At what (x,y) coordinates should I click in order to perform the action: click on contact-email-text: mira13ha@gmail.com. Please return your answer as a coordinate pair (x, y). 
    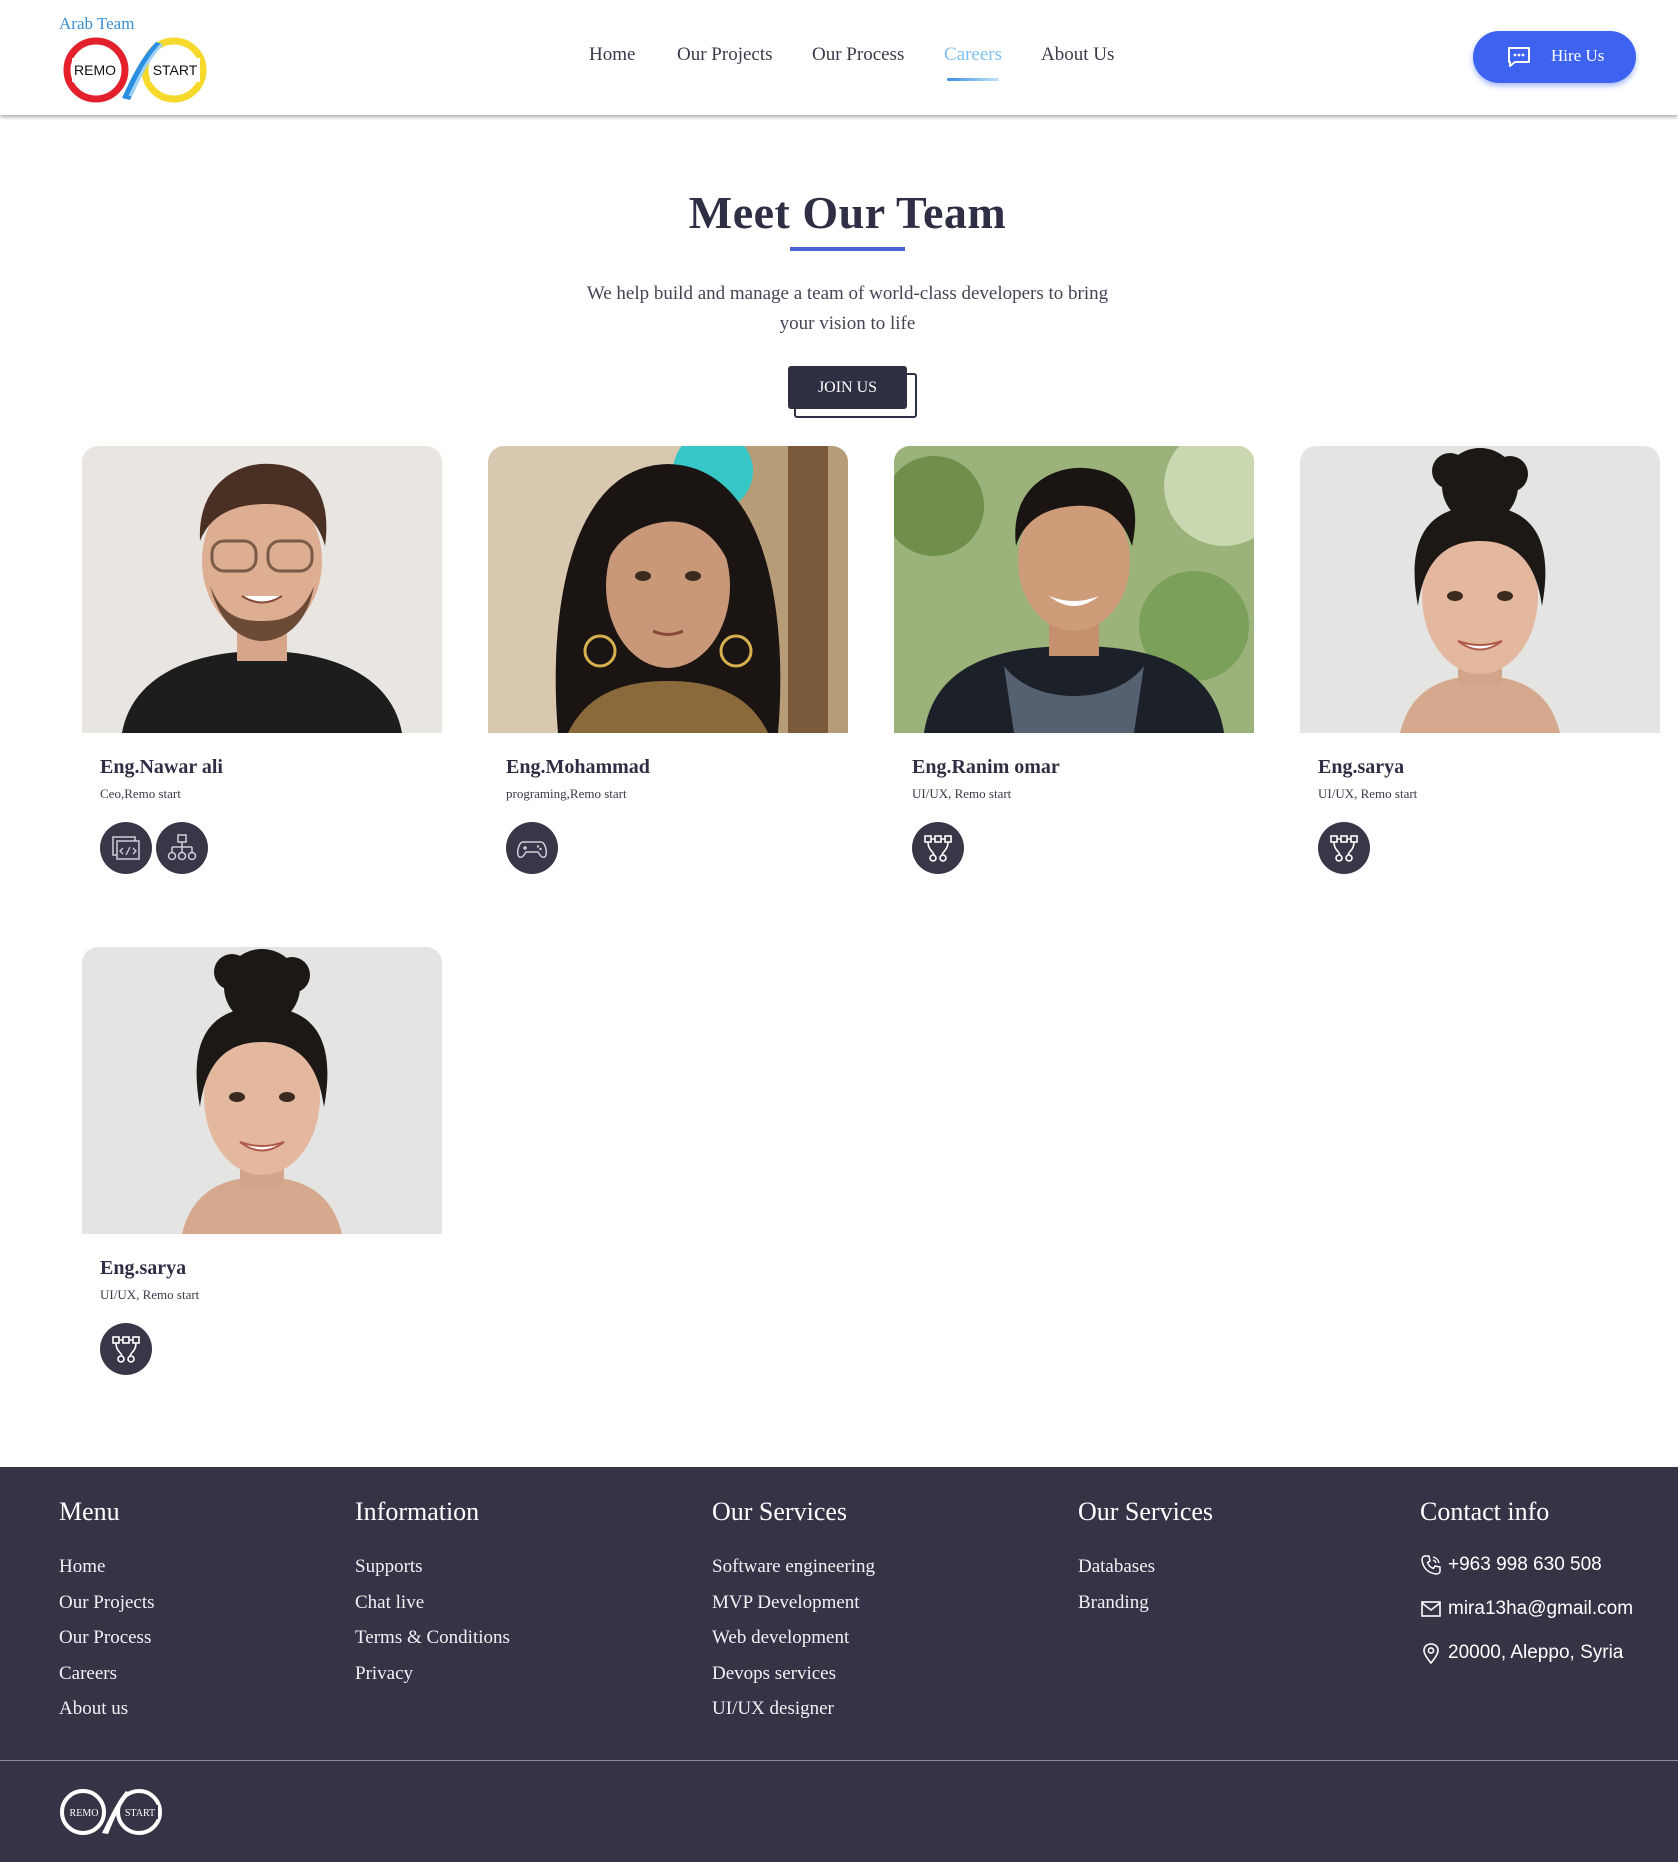
    Looking at the image, I should click on (1541, 1608).